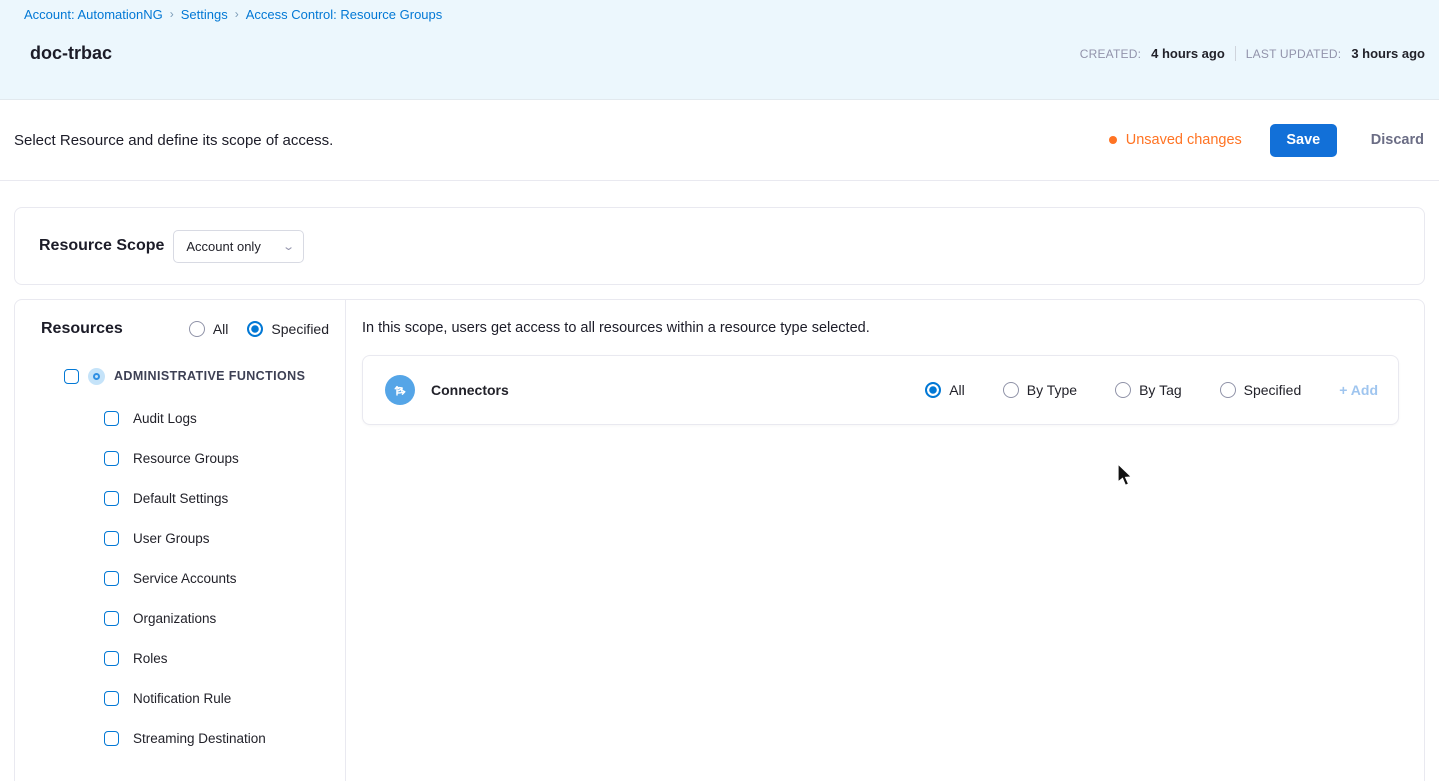 The width and height of the screenshot is (1439, 782). What do you see at coordinates (93, 14) in the screenshot?
I see `breadcrumb-account-link: Account: AutomationNG` at bounding box center [93, 14].